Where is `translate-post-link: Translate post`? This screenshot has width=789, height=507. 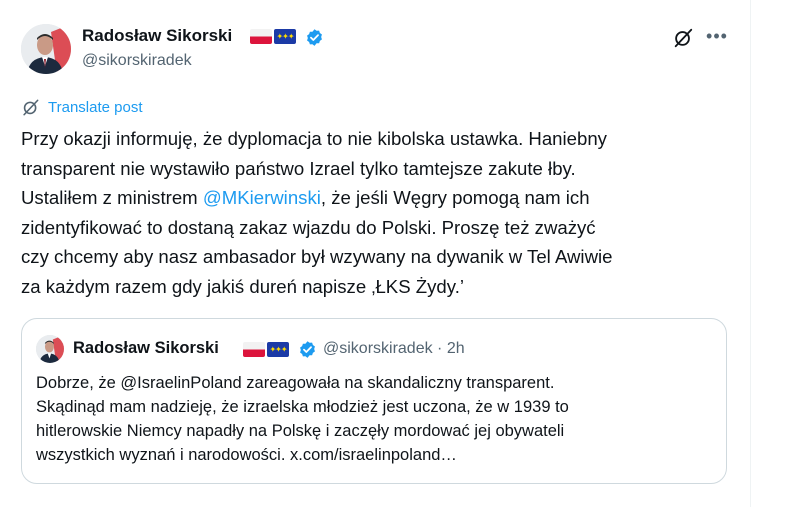
translate-post-link: Translate post is located at coordinates (82, 107).